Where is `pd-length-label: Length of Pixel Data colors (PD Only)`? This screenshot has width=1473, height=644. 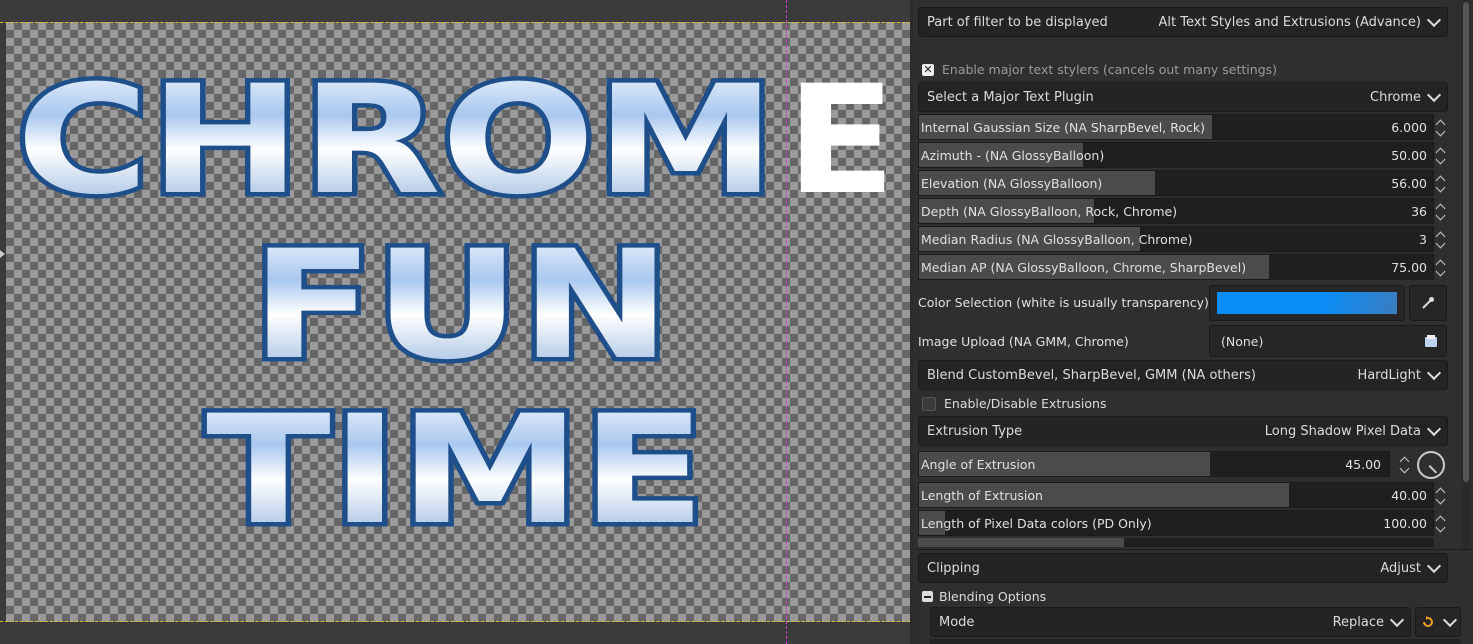
pd-length-label: Length of Pixel Data colors (PD Only) is located at coordinates (1036, 523).